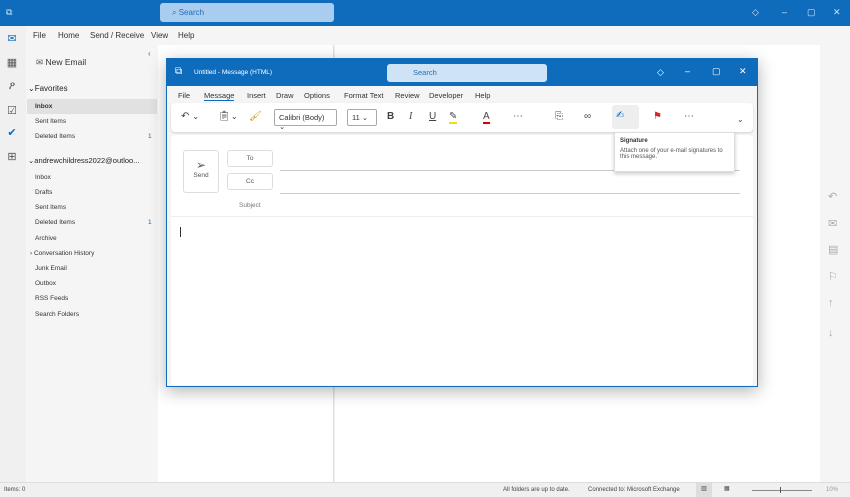  Describe the element at coordinates (704, 490) in the screenshot. I see `normal-view-icon: ▥` at that location.